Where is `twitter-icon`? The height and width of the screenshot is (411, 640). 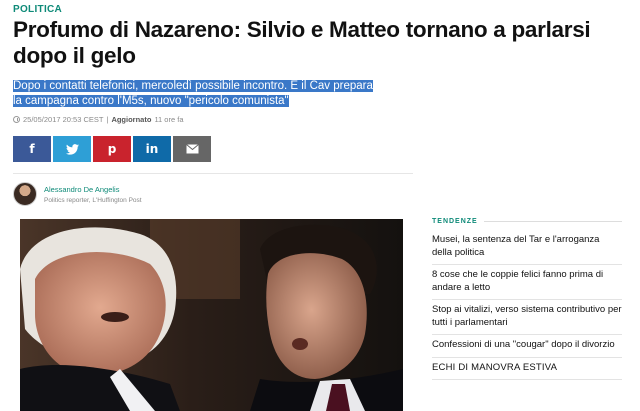
twitter-icon is located at coordinates (72, 149).